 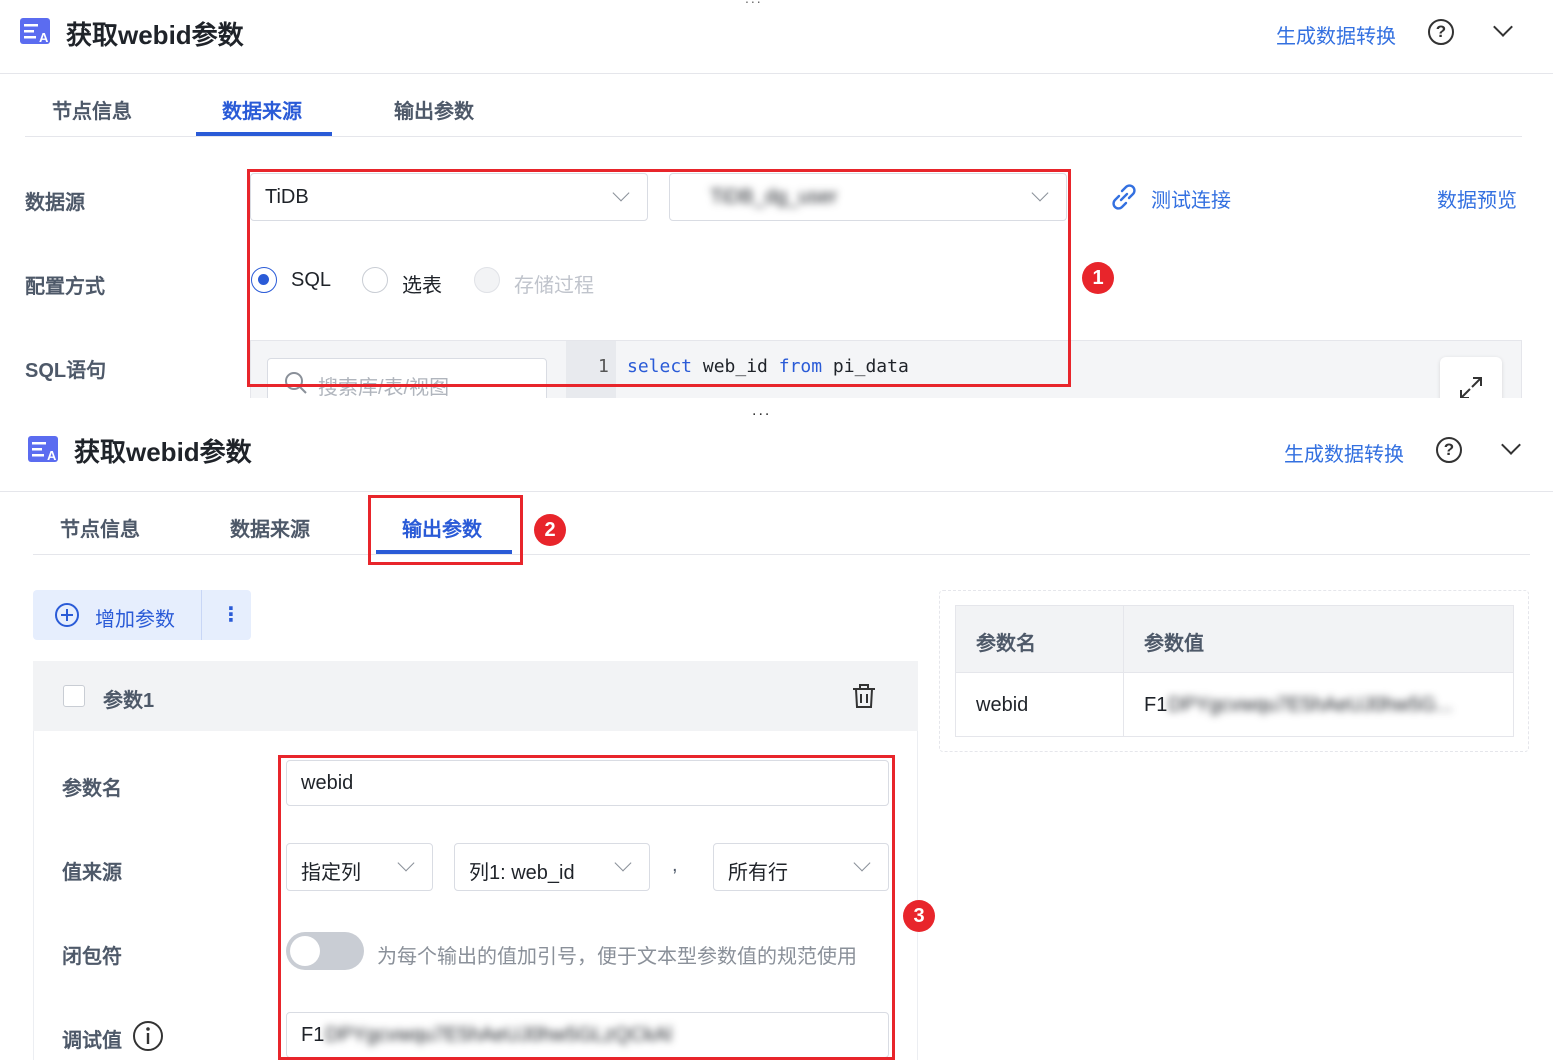 I want to click on test-connection-link: 测试连接, so click(x=1191, y=198).